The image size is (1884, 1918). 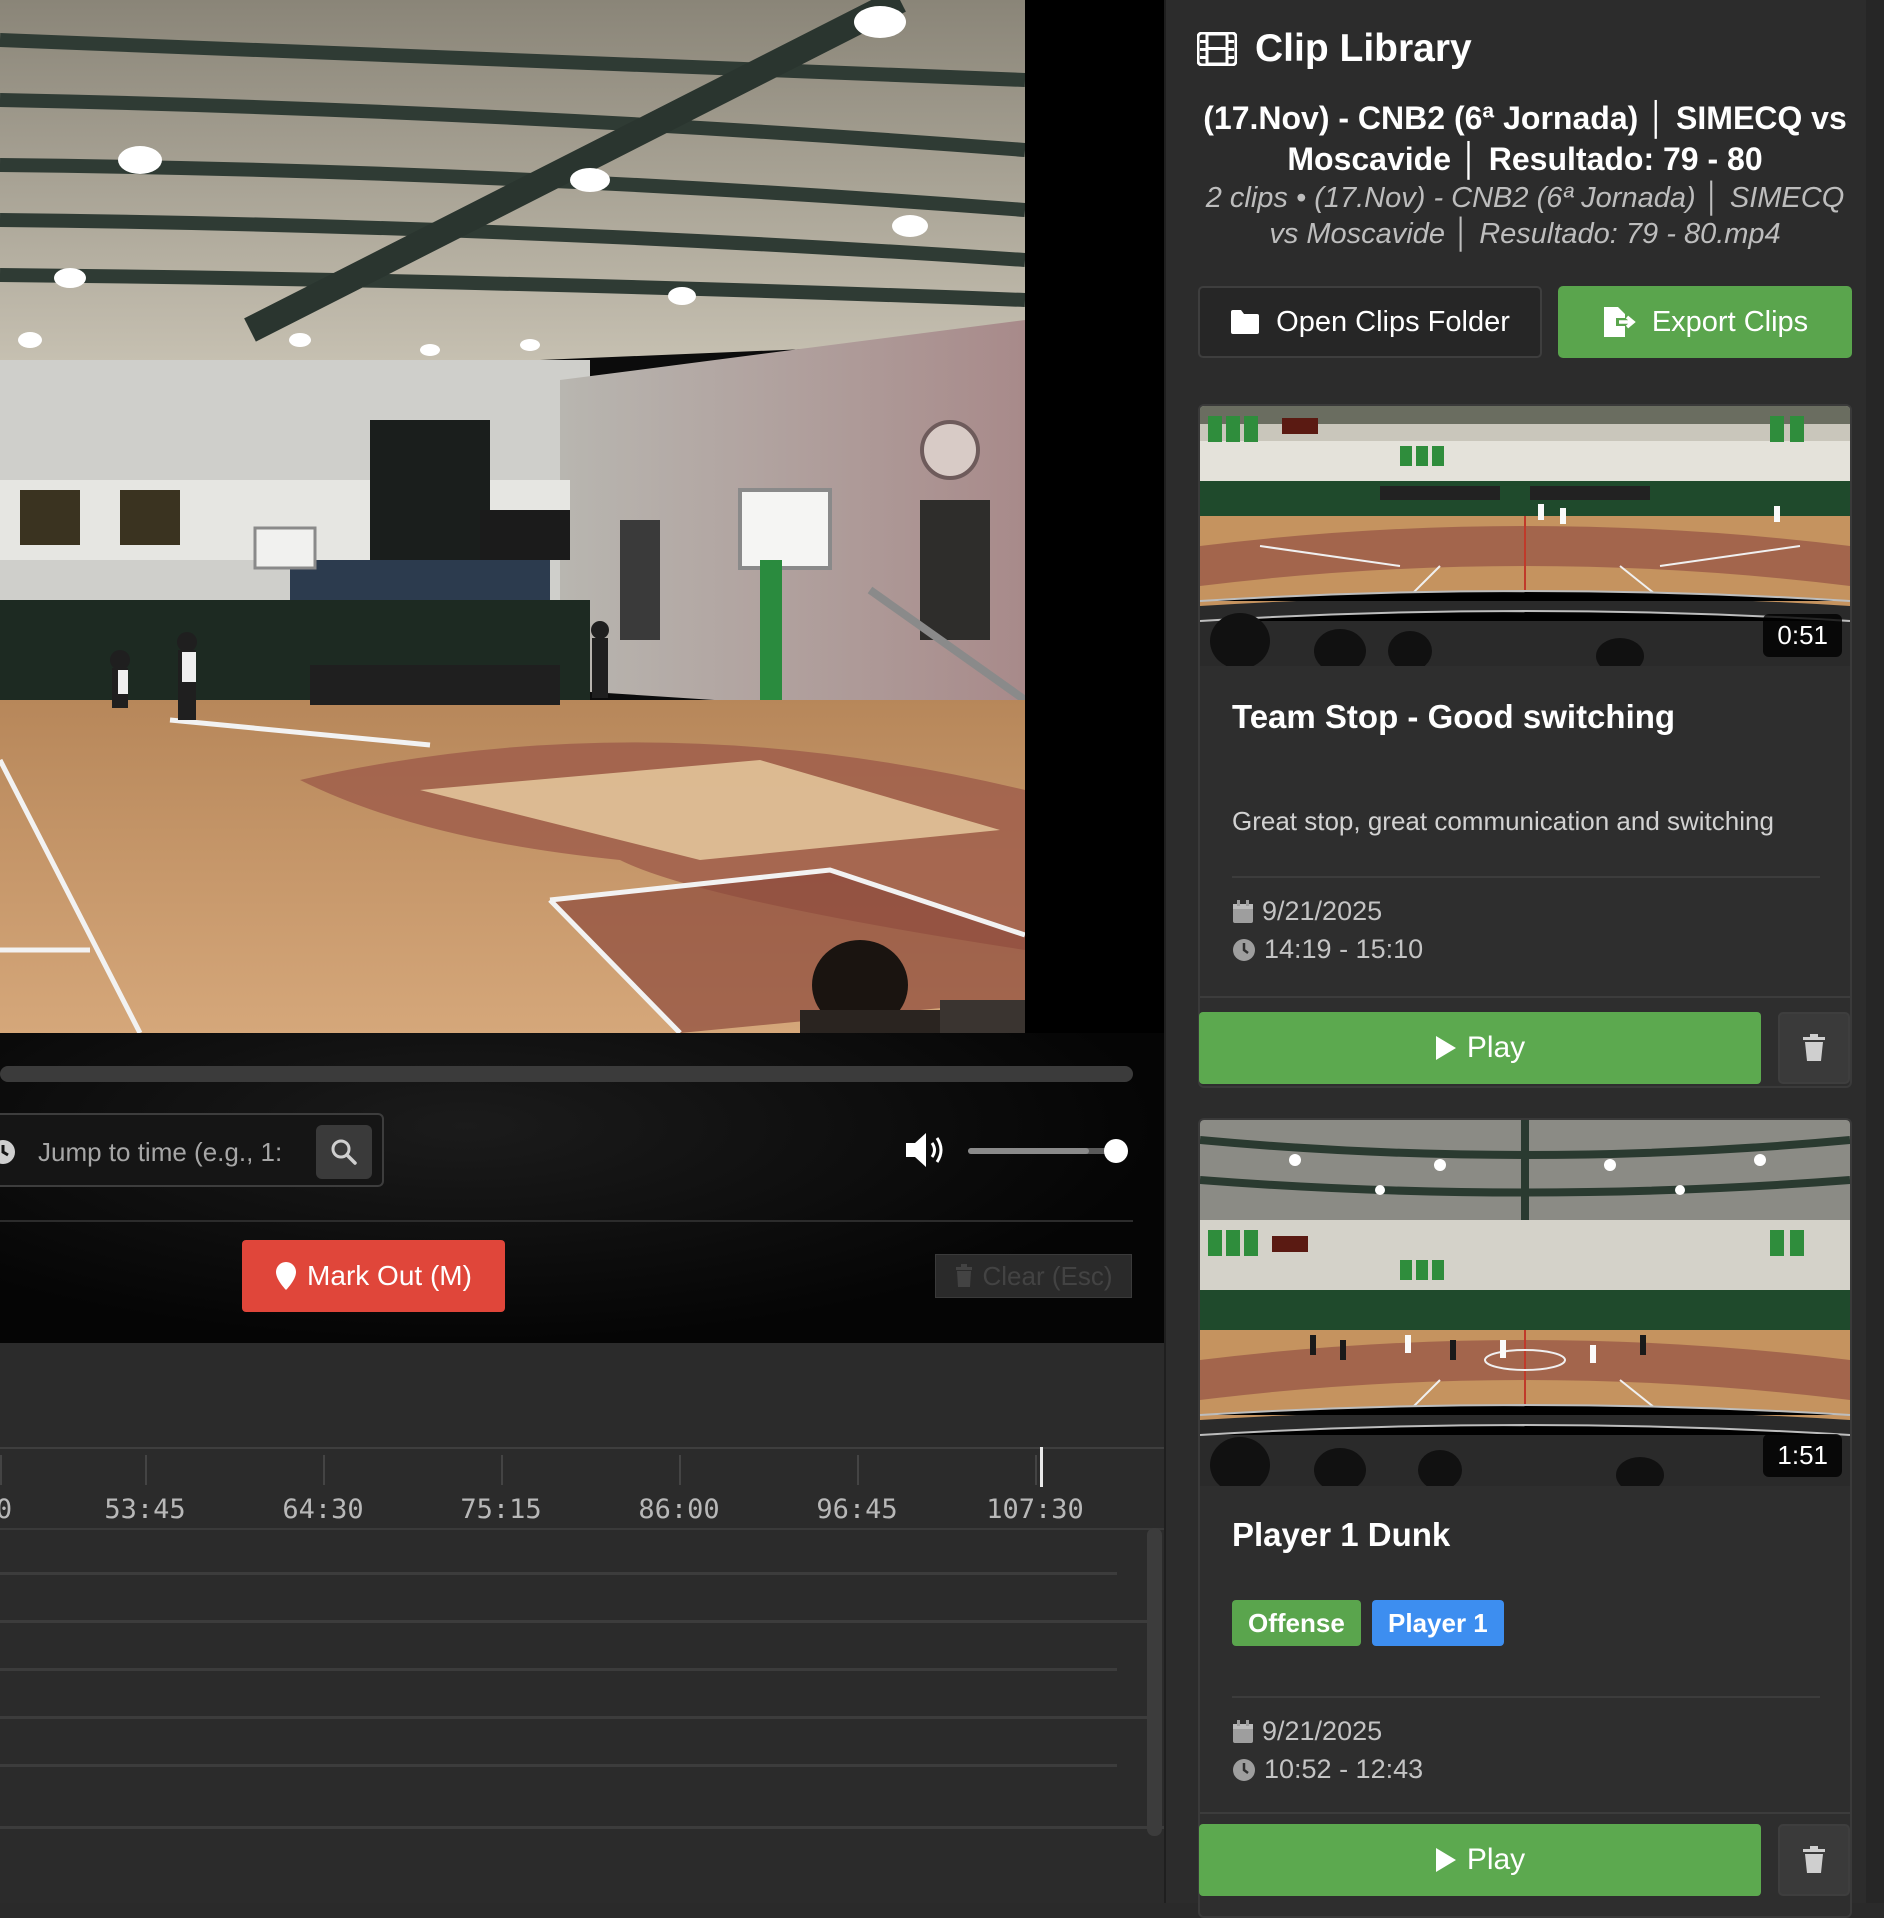 I want to click on volume-icon, so click(x=927, y=1150).